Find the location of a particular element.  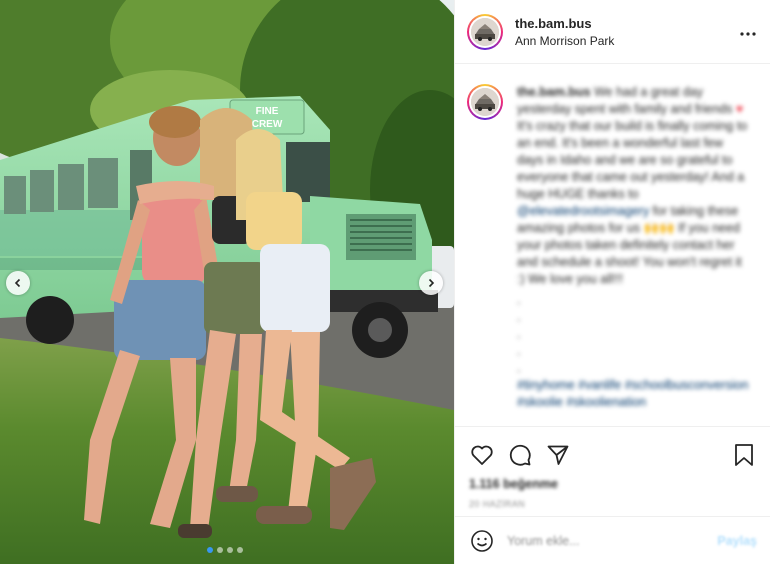

comment-bubble-icon is located at coordinates (520, 455).